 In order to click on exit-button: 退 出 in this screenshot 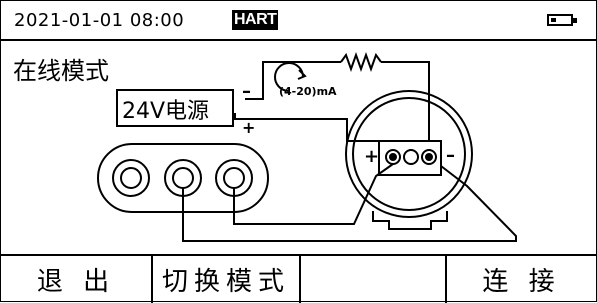, I will do `click(77, 279)`.